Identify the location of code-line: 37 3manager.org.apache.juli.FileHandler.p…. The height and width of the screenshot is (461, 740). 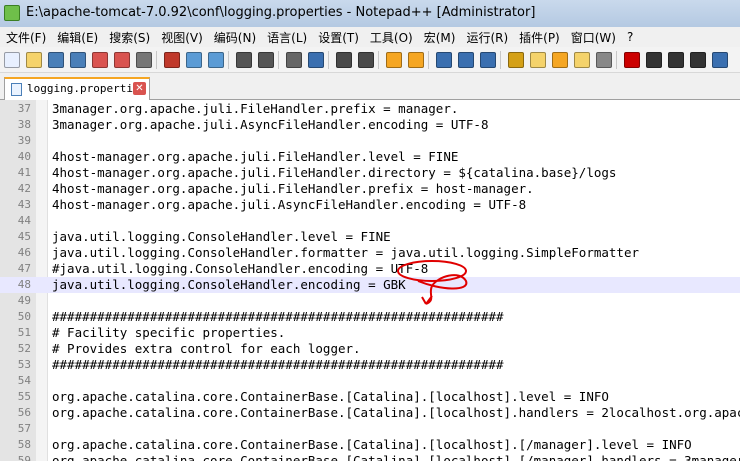
(370, 109).